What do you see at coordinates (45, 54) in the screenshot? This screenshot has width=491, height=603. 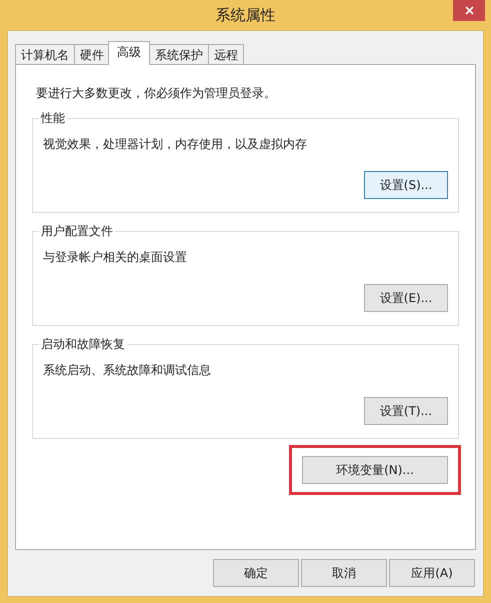 I see `tab: 计算机名` at bounding box center [45, 54].